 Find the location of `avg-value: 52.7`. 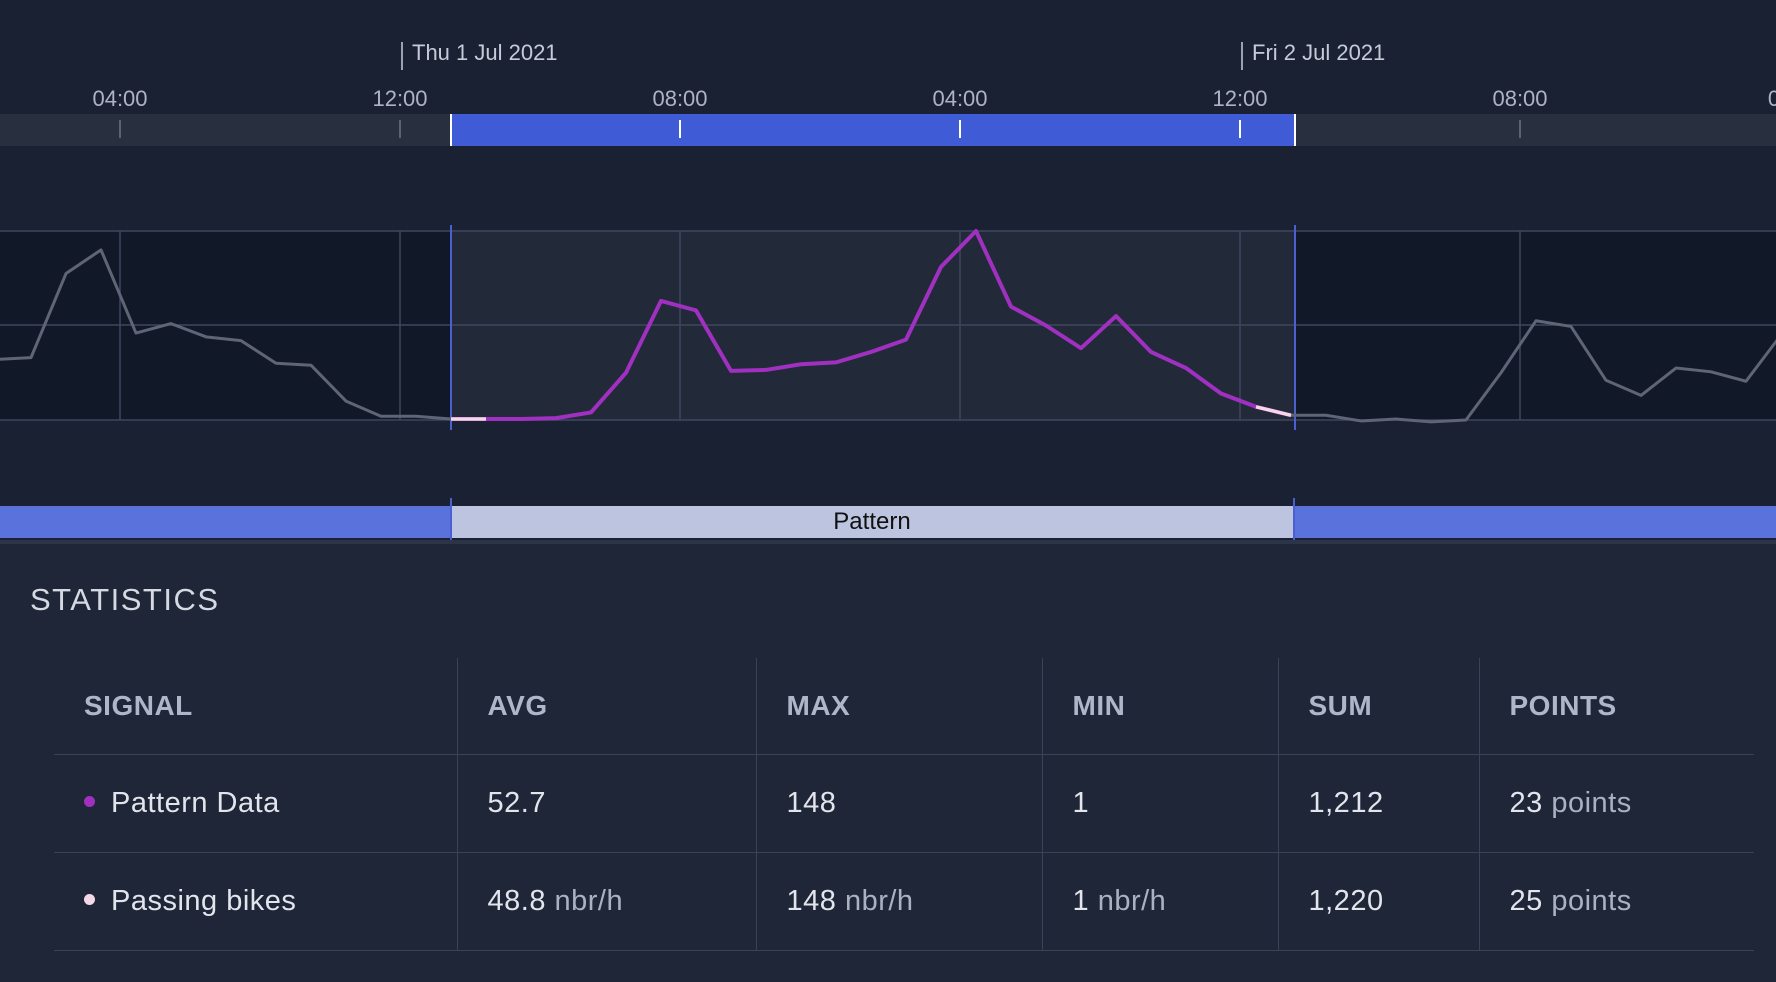

avg-value: 52.7 is located at coordinates (516, 803).